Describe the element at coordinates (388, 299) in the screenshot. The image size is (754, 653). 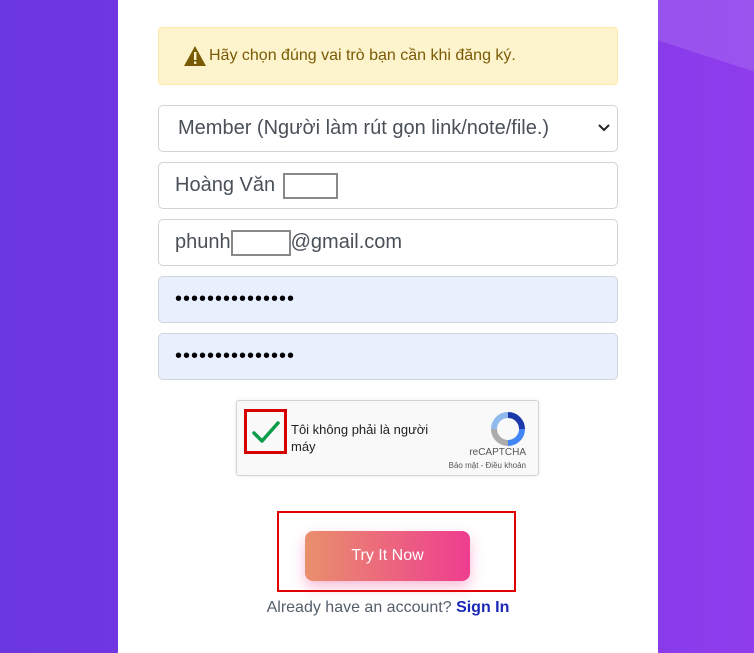
I see `password-input: •••••••••••••••` at that location.